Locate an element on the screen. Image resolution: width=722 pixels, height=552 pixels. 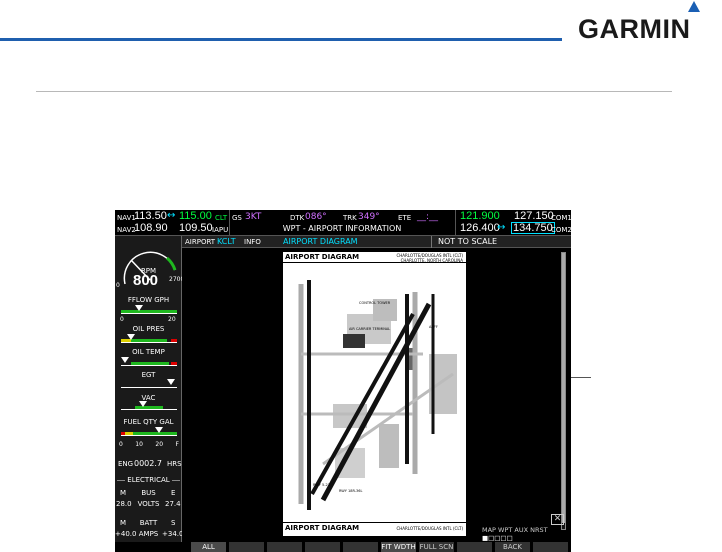
diagram-title-bottom: AIRPORT DIAGRAM is located at coordinates (322, 528).